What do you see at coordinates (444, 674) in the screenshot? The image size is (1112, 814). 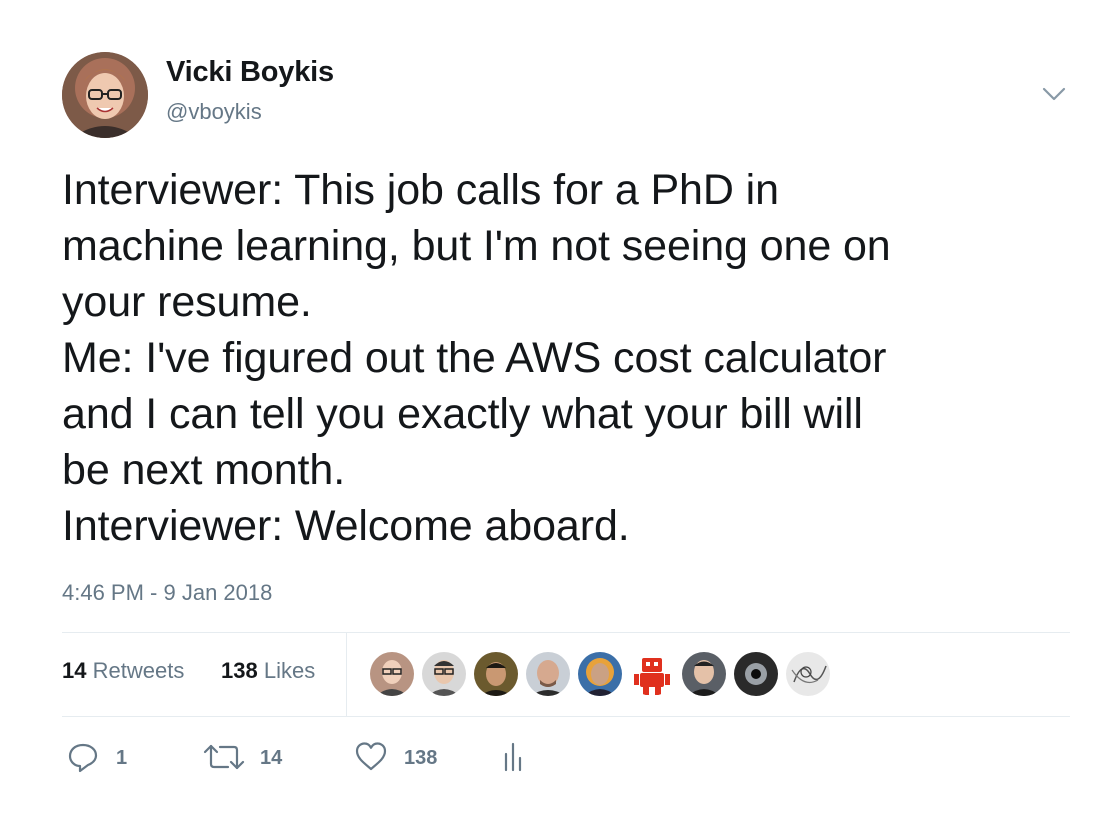 I see `liker-avatar-2-icon` at bounding box center [444, 674].